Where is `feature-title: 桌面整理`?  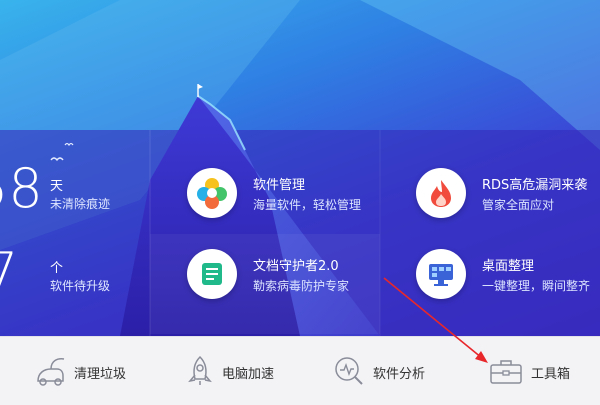
feature-title: 桌面整理 is located at coordinates (508, 266).